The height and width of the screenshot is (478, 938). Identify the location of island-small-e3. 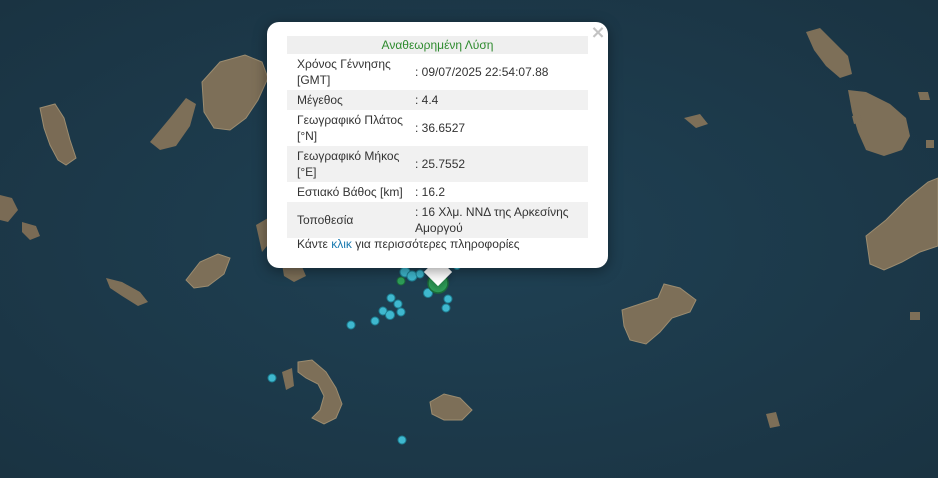
(915, 316).